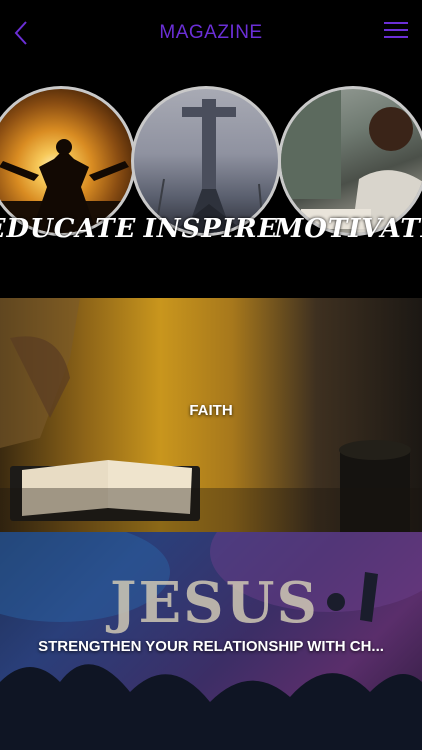 This screenshot has height=750, width=422. Describe the element at coordinates (396, 32) in the screenshot. I see `menu-button` at that location.